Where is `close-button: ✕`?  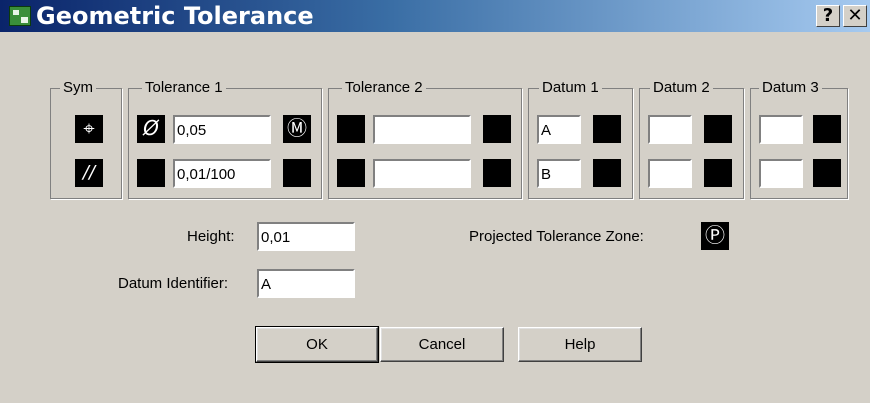
close-button: ✕ is located at coordinates (855, 16).